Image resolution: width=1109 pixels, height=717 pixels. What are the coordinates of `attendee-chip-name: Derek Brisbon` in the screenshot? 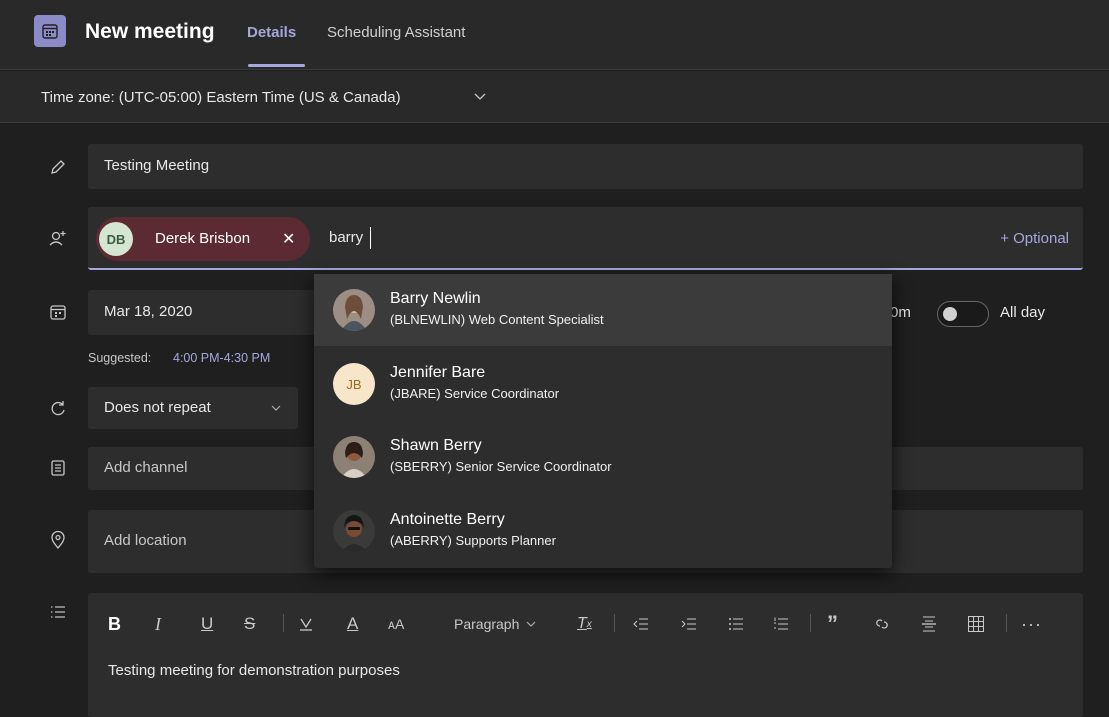 It's located at (203, 238).